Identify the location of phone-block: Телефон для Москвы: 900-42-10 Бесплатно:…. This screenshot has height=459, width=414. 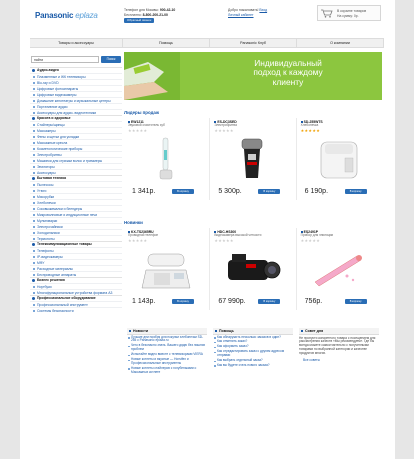
(179, 15).